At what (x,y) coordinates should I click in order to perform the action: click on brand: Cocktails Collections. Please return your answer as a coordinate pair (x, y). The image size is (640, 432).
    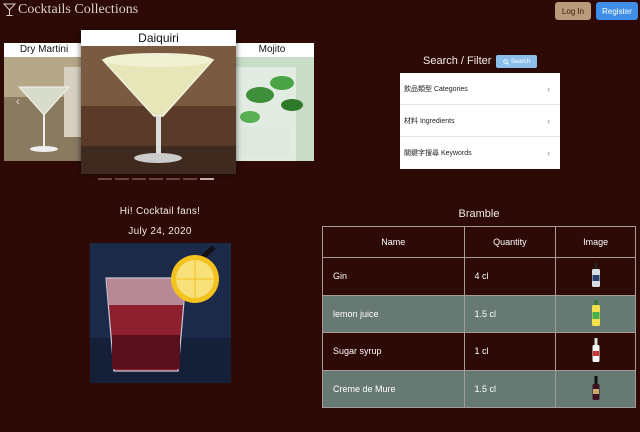
    Looking at the image, I should click on (70, 10).